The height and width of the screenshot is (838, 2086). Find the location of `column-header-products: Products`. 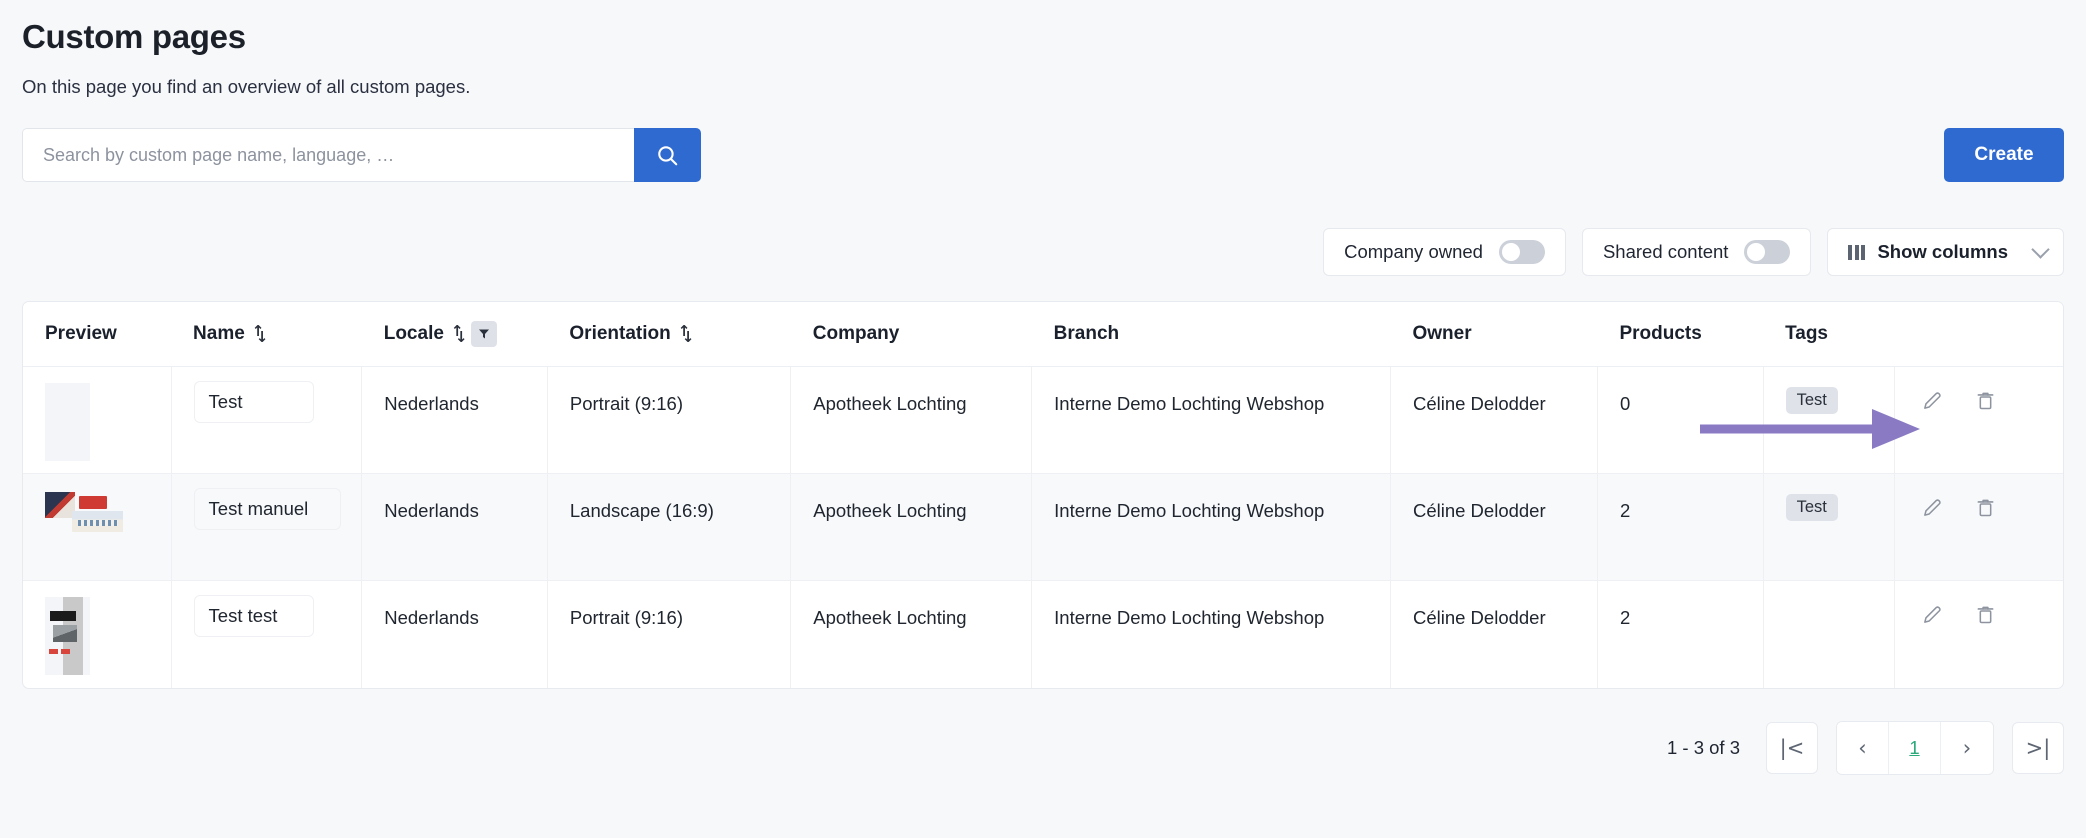

column-header-products: Products is located at coordinates (1680, 334).